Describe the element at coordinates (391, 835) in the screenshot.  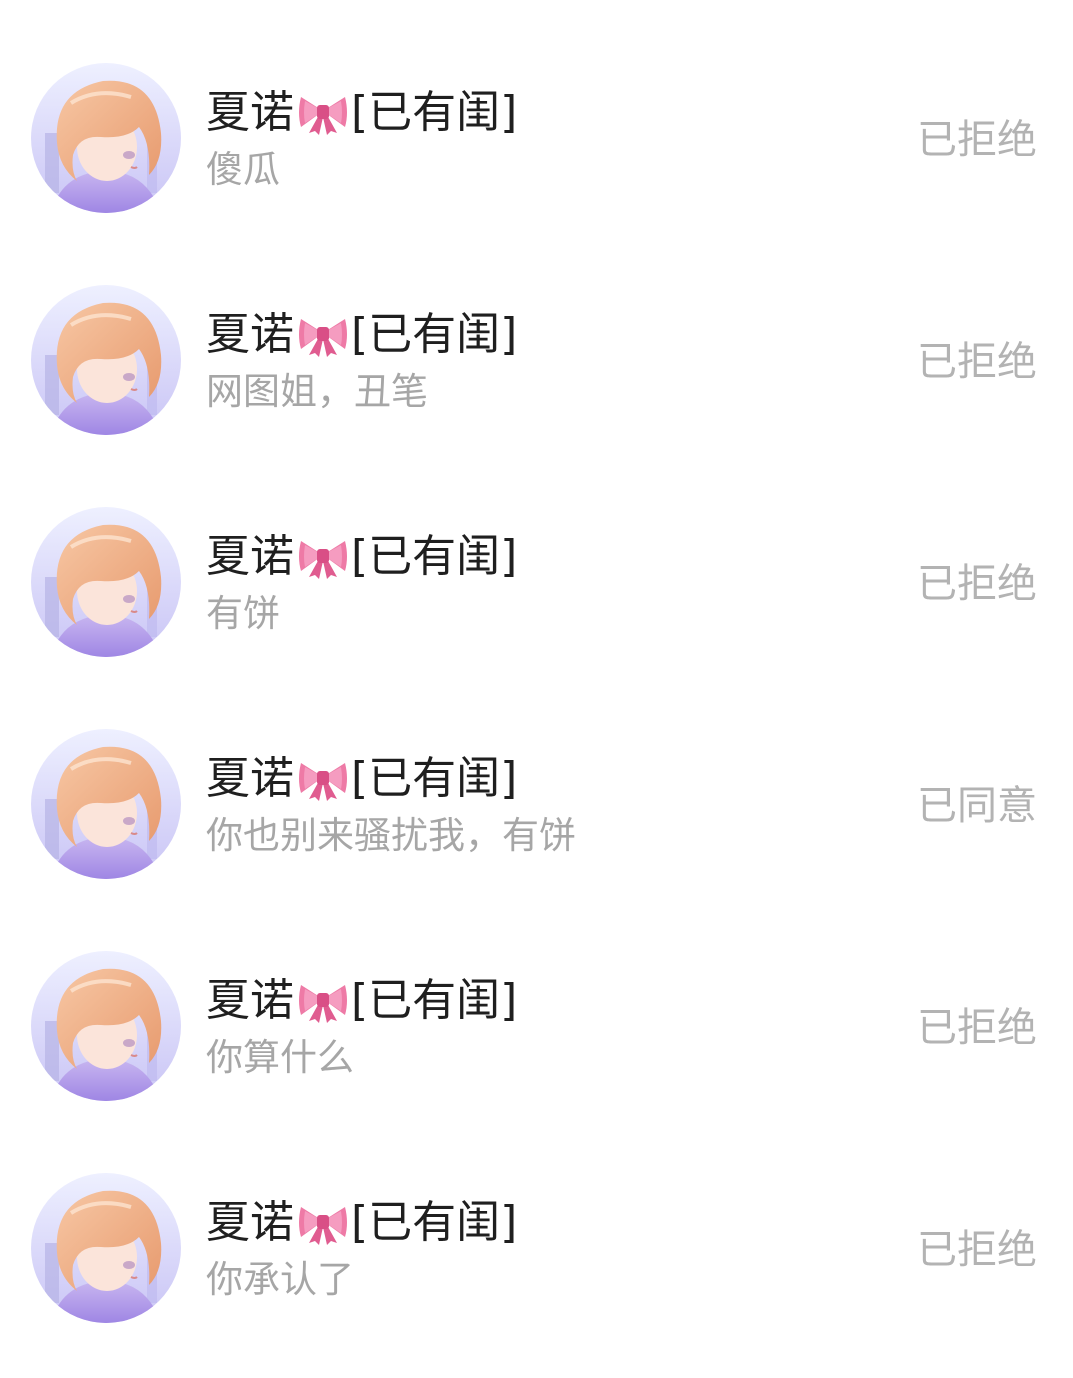
I see `request-message: 你也别来骚扰我，有饼` at that location.